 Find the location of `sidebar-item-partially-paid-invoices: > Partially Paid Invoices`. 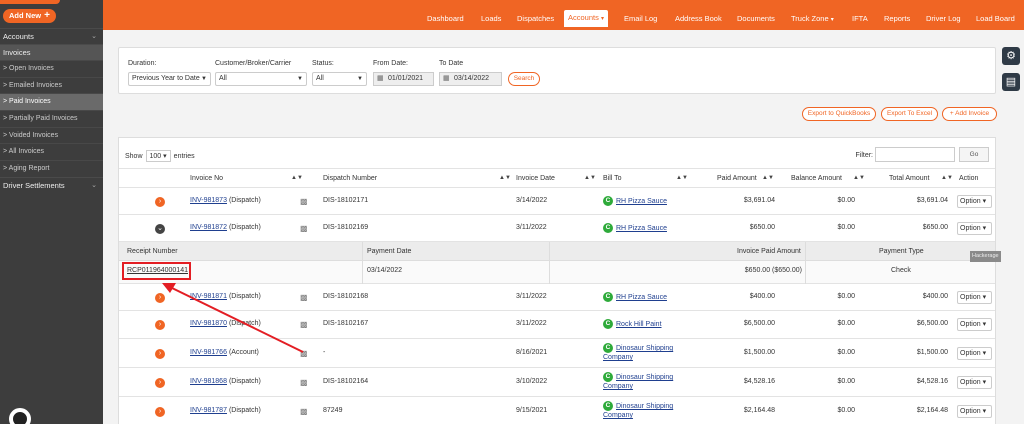

sidebar-item-partially-paid-invoices: > Partially Paid Invoices is located at coordinates (51, 118).